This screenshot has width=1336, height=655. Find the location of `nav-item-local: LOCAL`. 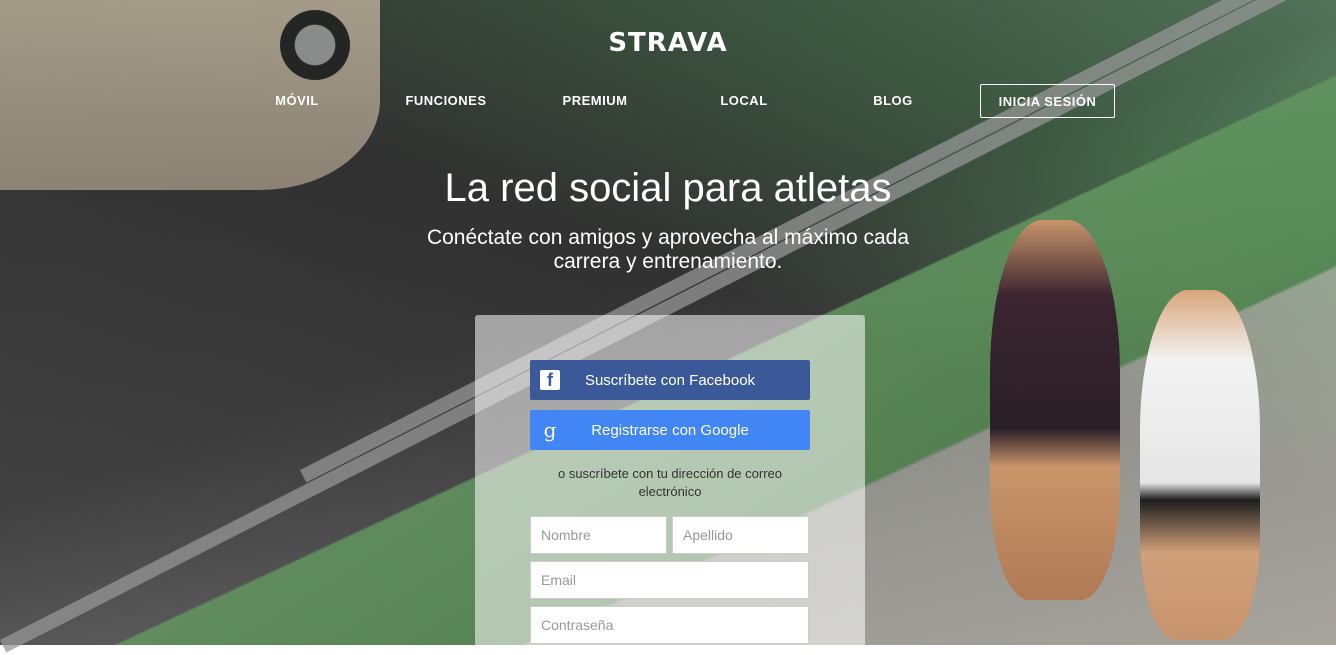

nav-item-local: LOCAL is located at coordinates (743, 100).